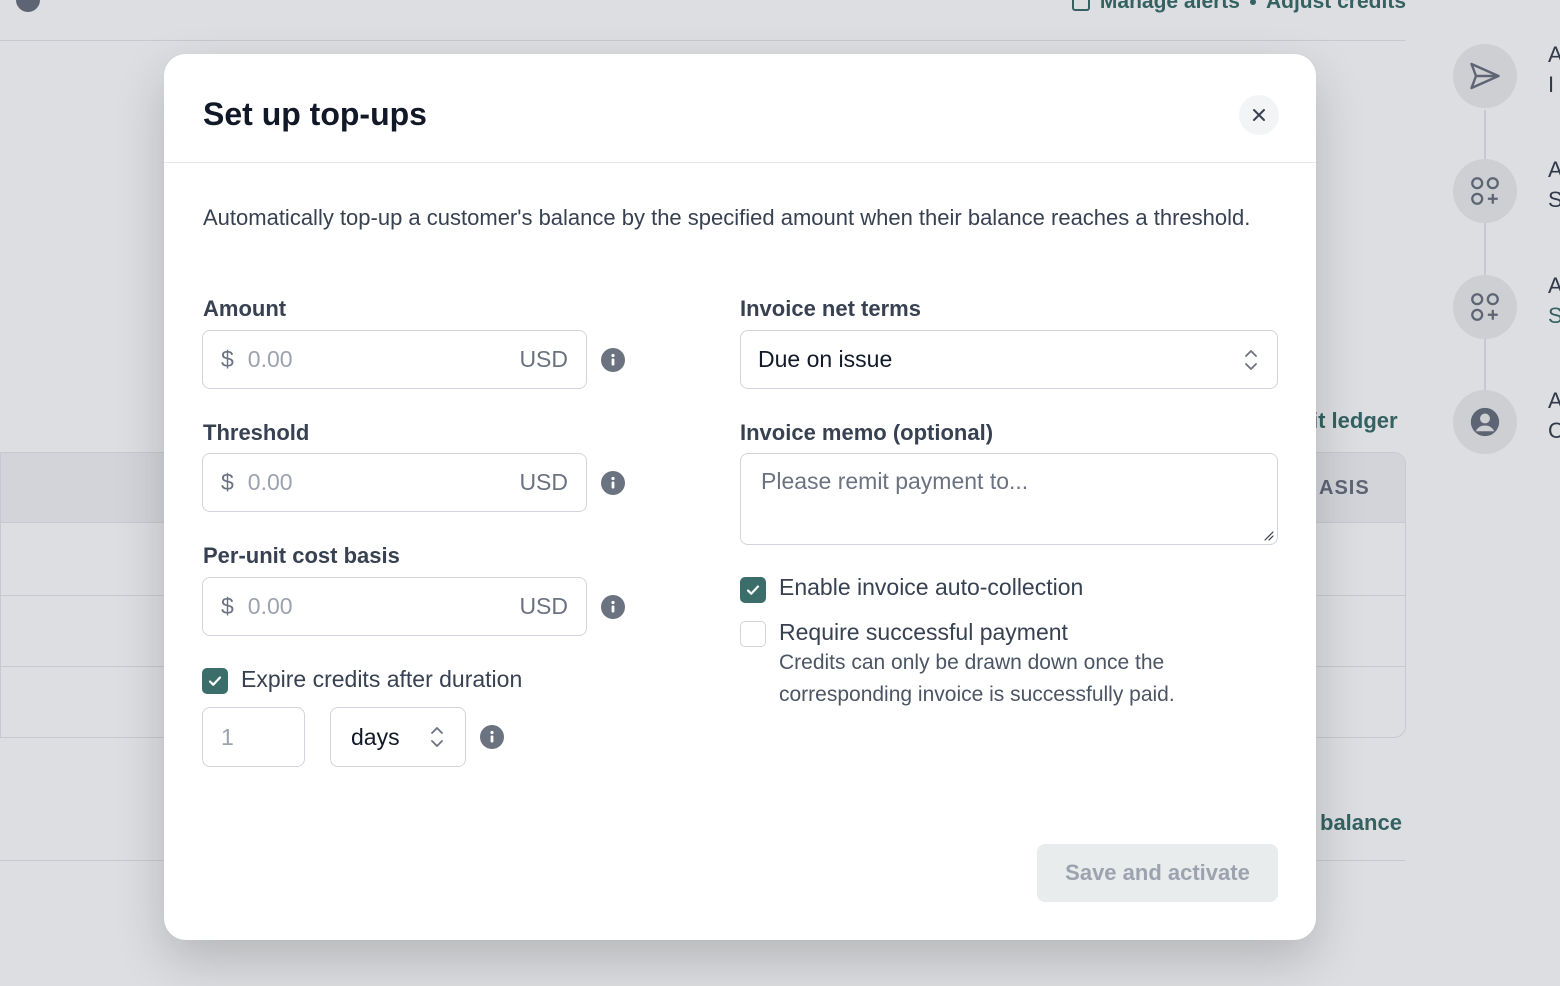 Image resolution: width=1560 pixels, height=986 pixels. I want to click on resize-grip-icon, so click(1268, 535).